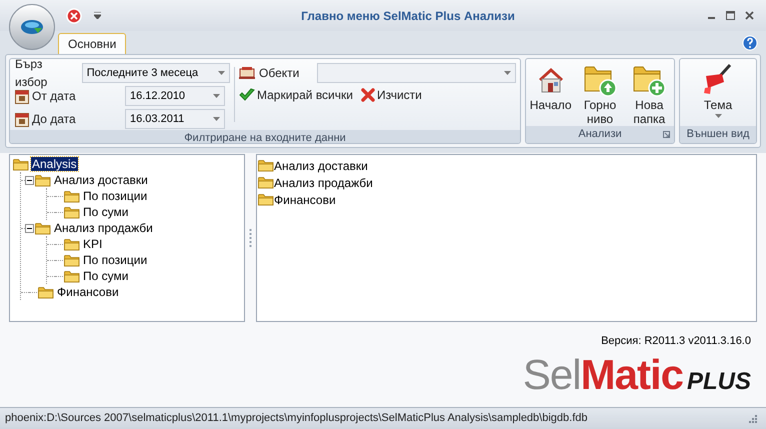  Describe the element at coordinates (749, 15) in the screenshot. I see `close-icon` at that location.